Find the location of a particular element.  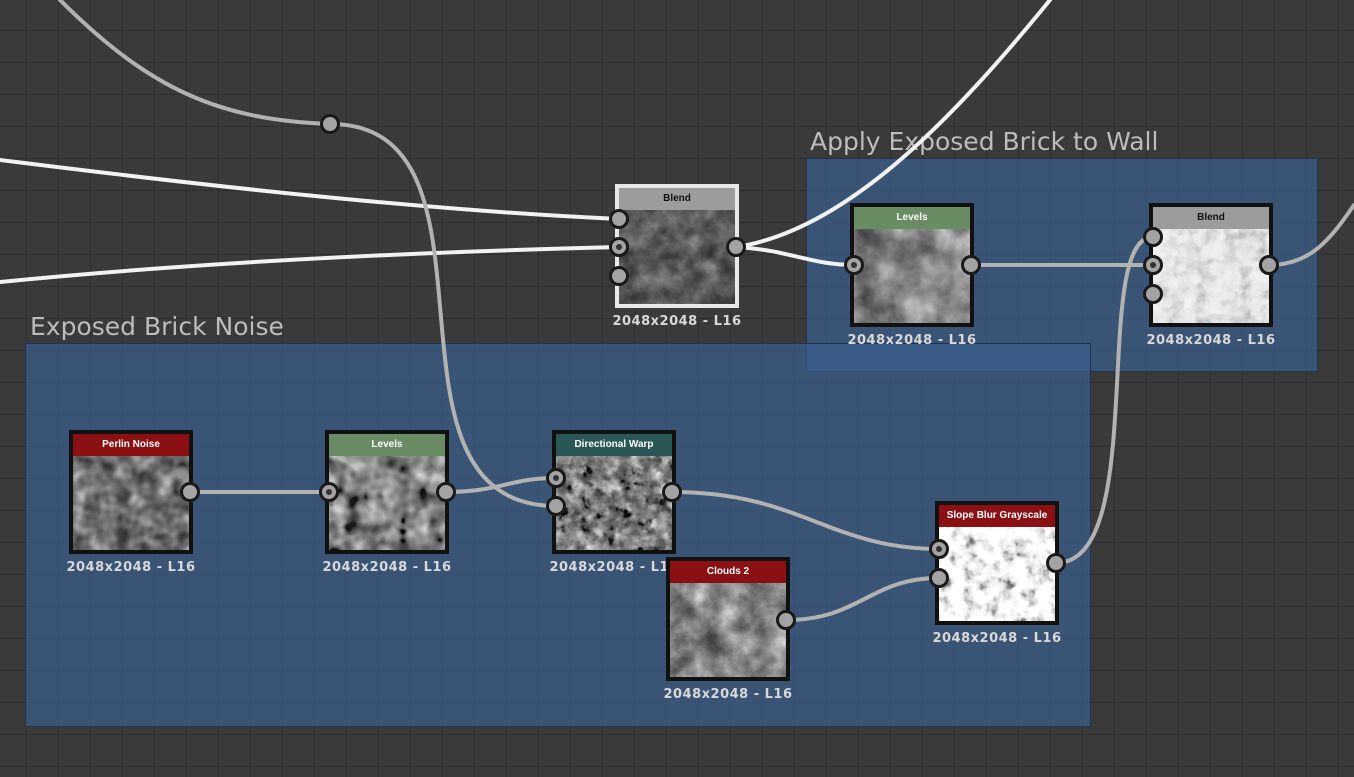

wire-blend-wall-out is located at coordinates (1310, 235).